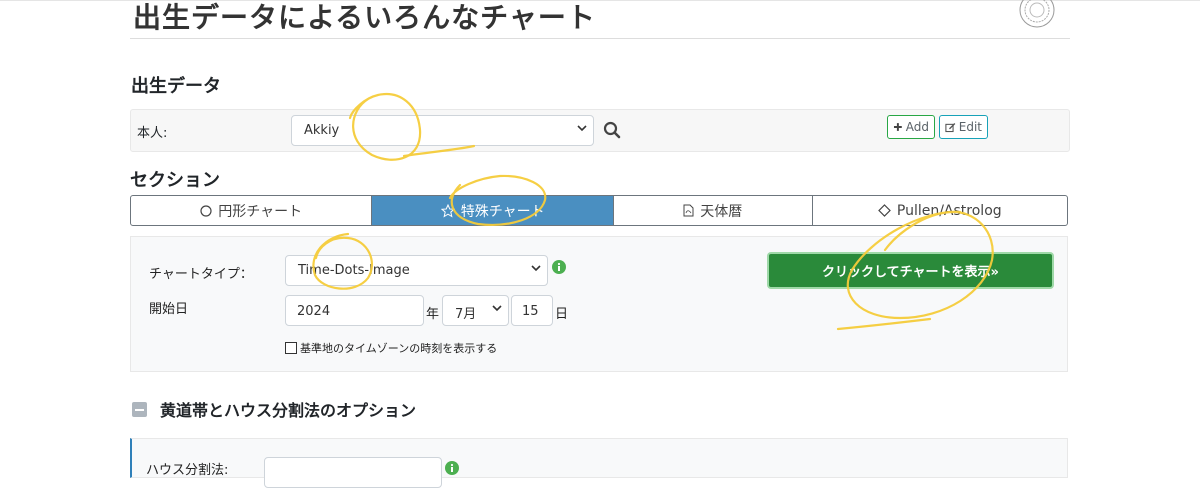 Image resolution: width=1200 pixels, height=488 pixels. I want to click on tab-ephemeris: 天体暦, so click(713, 210).